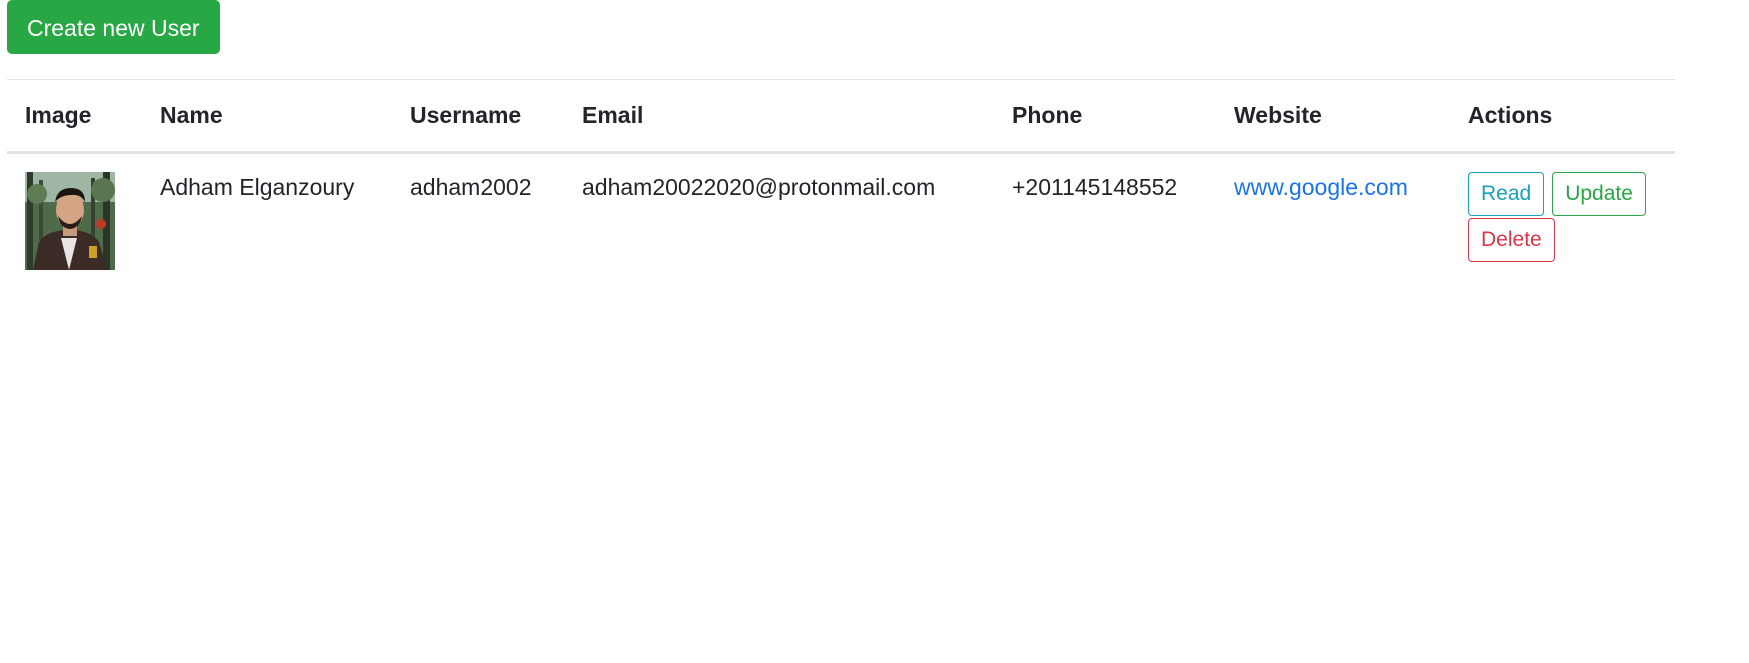 This screenshot has width=1749, height=663. Describe the element at coordinates (1558, 217) in the screenshot. I see `actions-group: Read Update Delete` at that location.